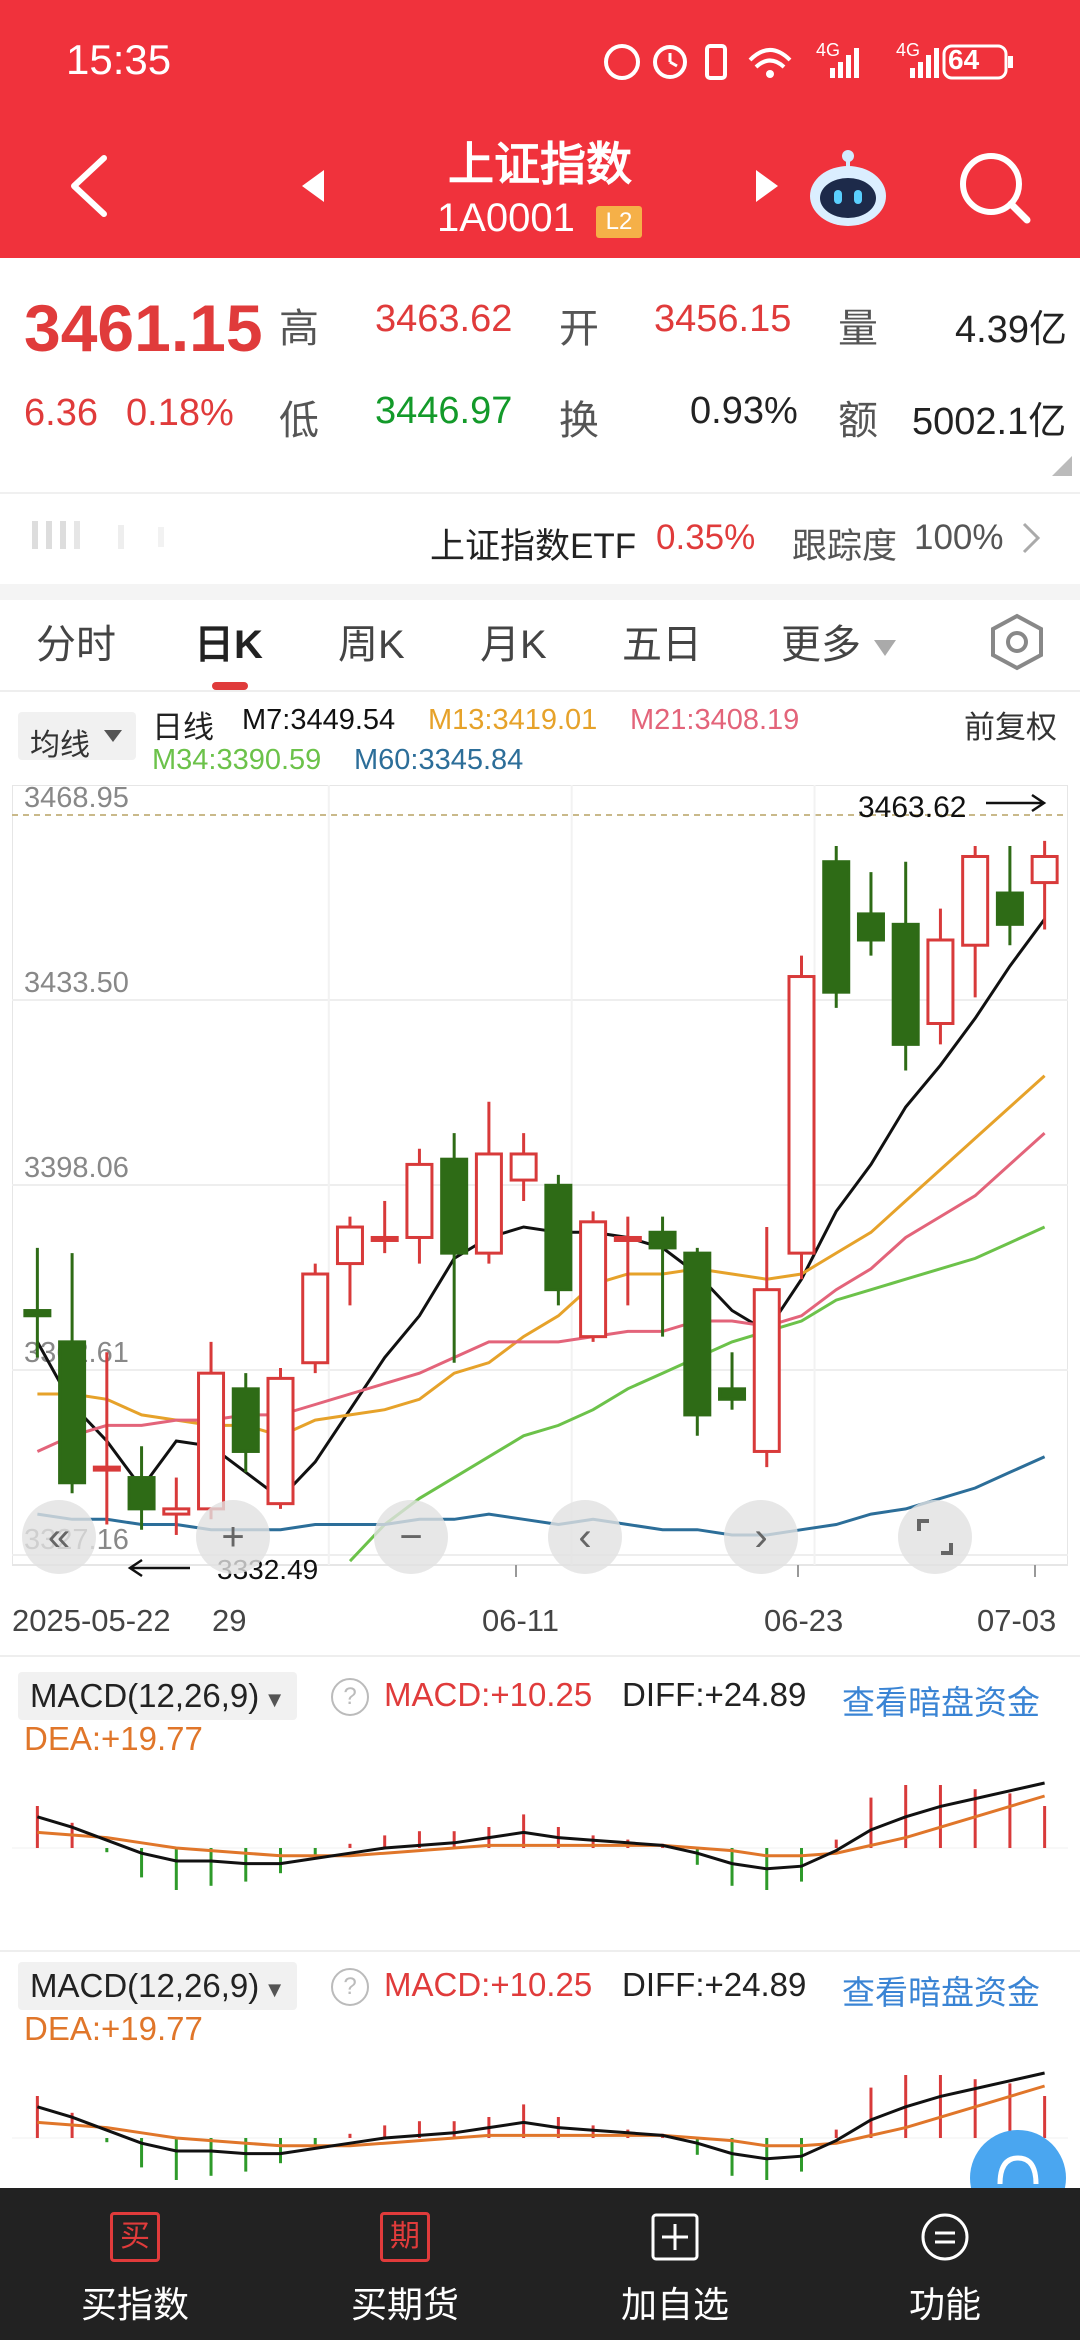 The width and height of the screenshot is (1080, 2340). Describe the element at coordinates (299, 421) in the screenshot. I see `low-label: 低` at that location.